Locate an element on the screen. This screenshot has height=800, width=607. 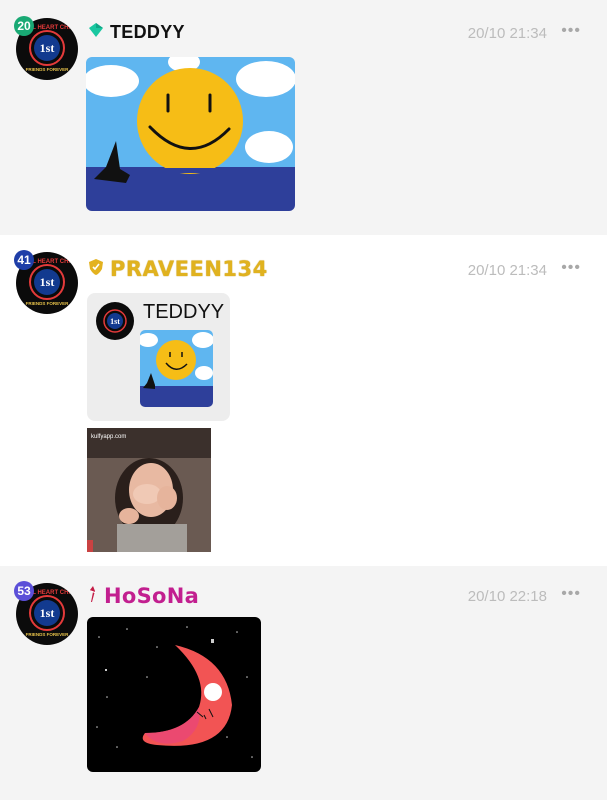
username-row: PRAVEEN134 is located at coordinates (178, 269).